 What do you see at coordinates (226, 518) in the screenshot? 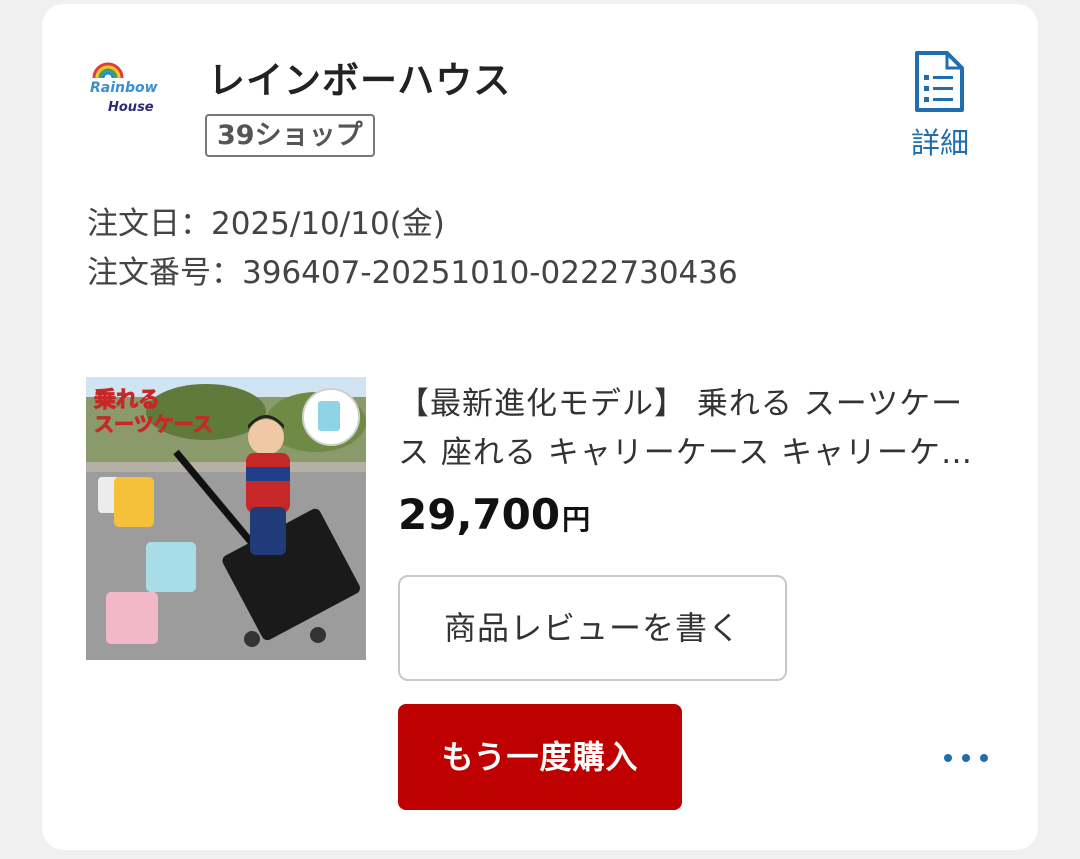
I see `product-image: 乗れる スーツケース` at bounding box center [226, 518].